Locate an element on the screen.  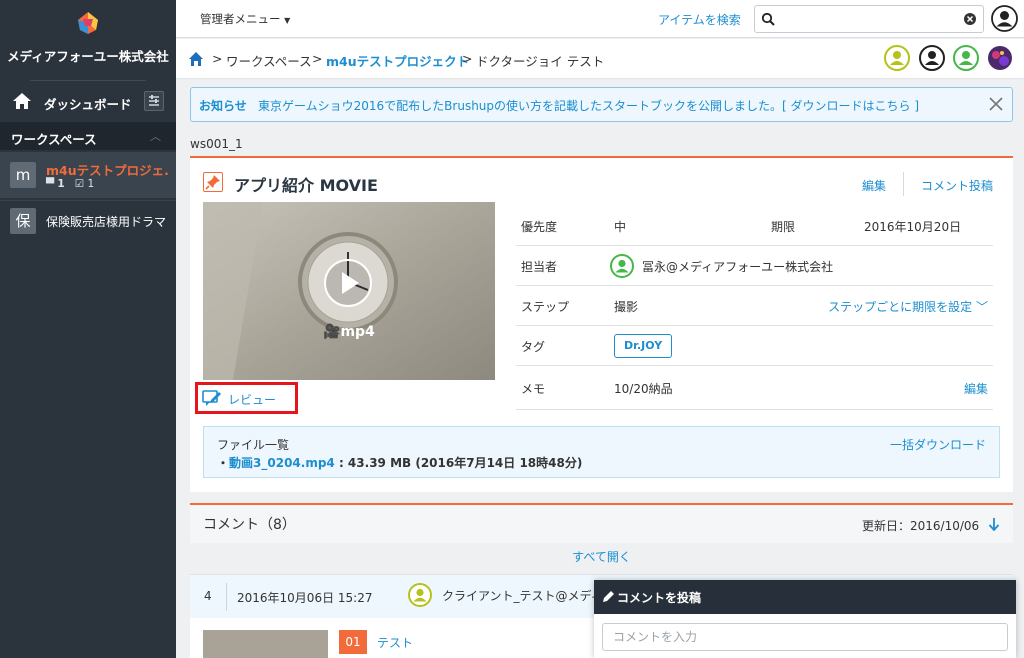
review-button: レビュー is located at coordinates (246, 398).